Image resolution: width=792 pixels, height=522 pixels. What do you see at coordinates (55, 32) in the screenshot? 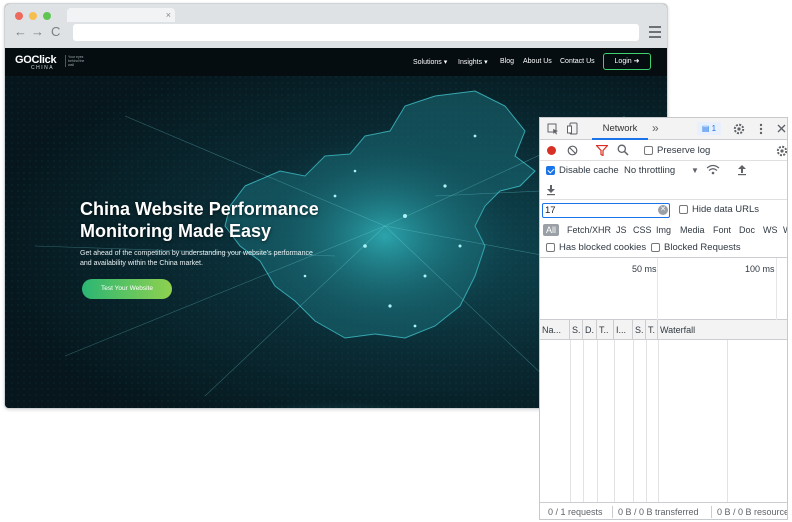
I see `reload-icon: C` at bounding box center [55, 32].